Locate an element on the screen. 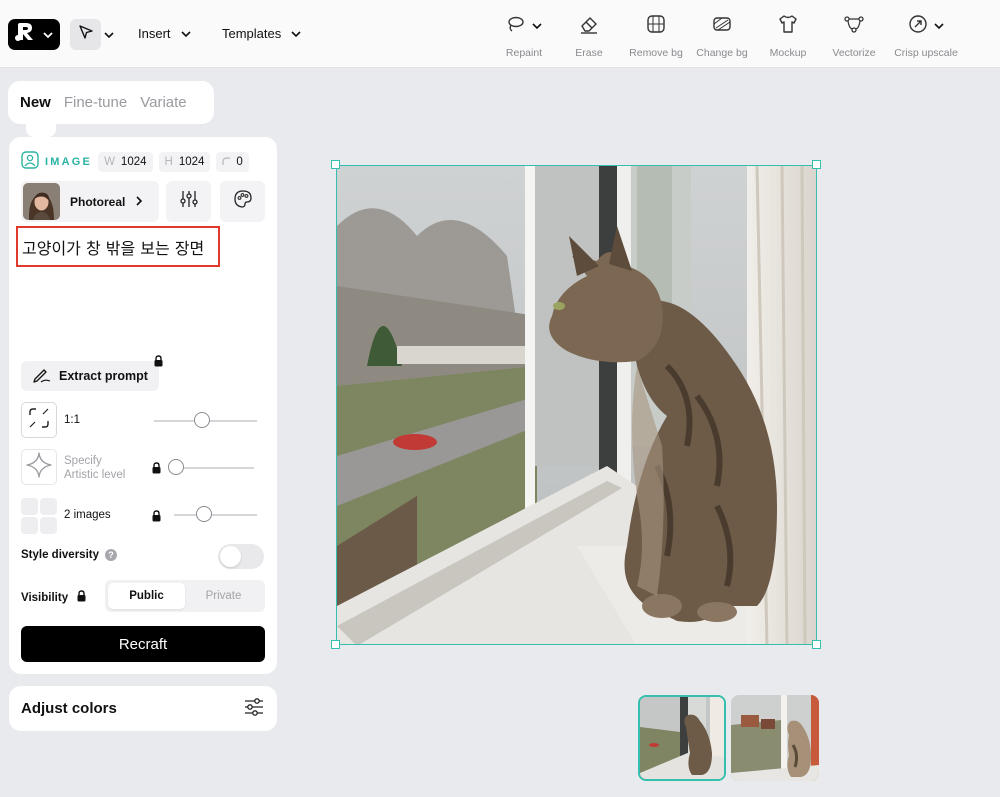  remove-bg-icon is located at coordinates (656, 26).